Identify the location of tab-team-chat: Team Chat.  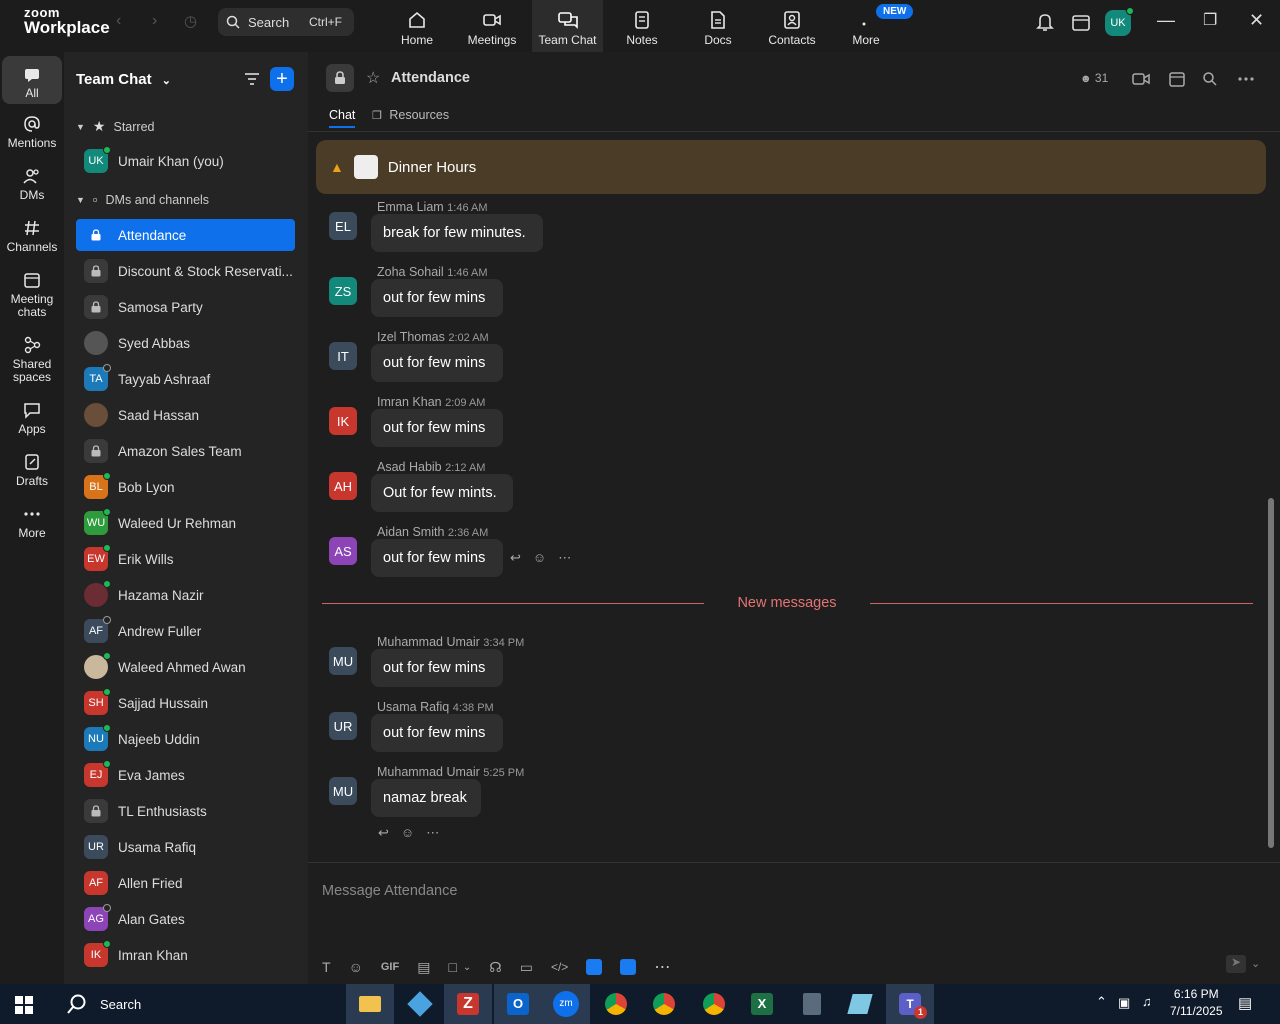
(567, 26).